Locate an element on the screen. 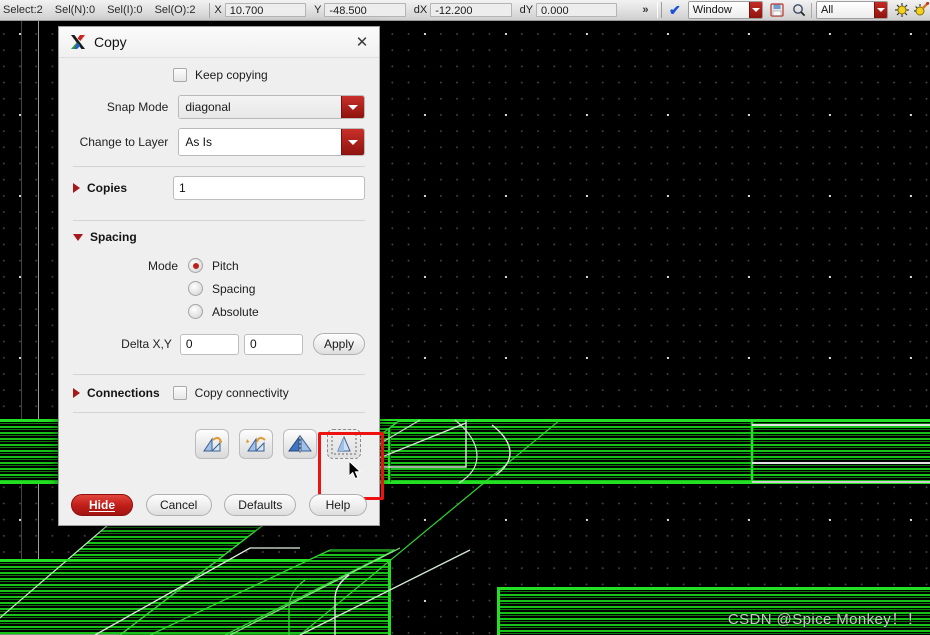  spacing-mode-label: Mode is located at coordinates (162, 265).